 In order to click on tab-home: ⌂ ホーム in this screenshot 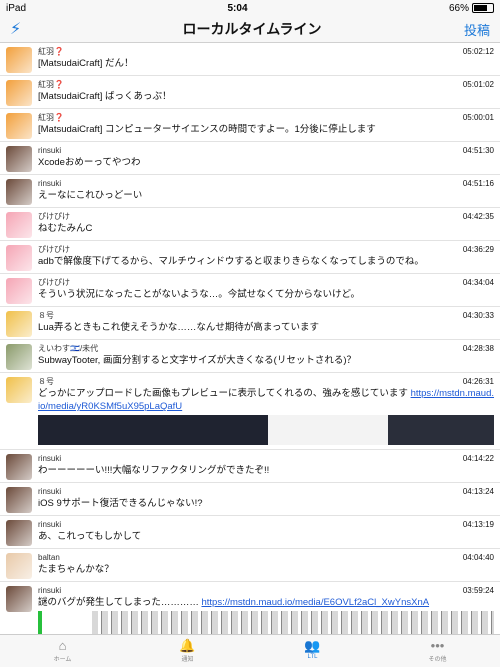, I will do `click(62, 651)`.